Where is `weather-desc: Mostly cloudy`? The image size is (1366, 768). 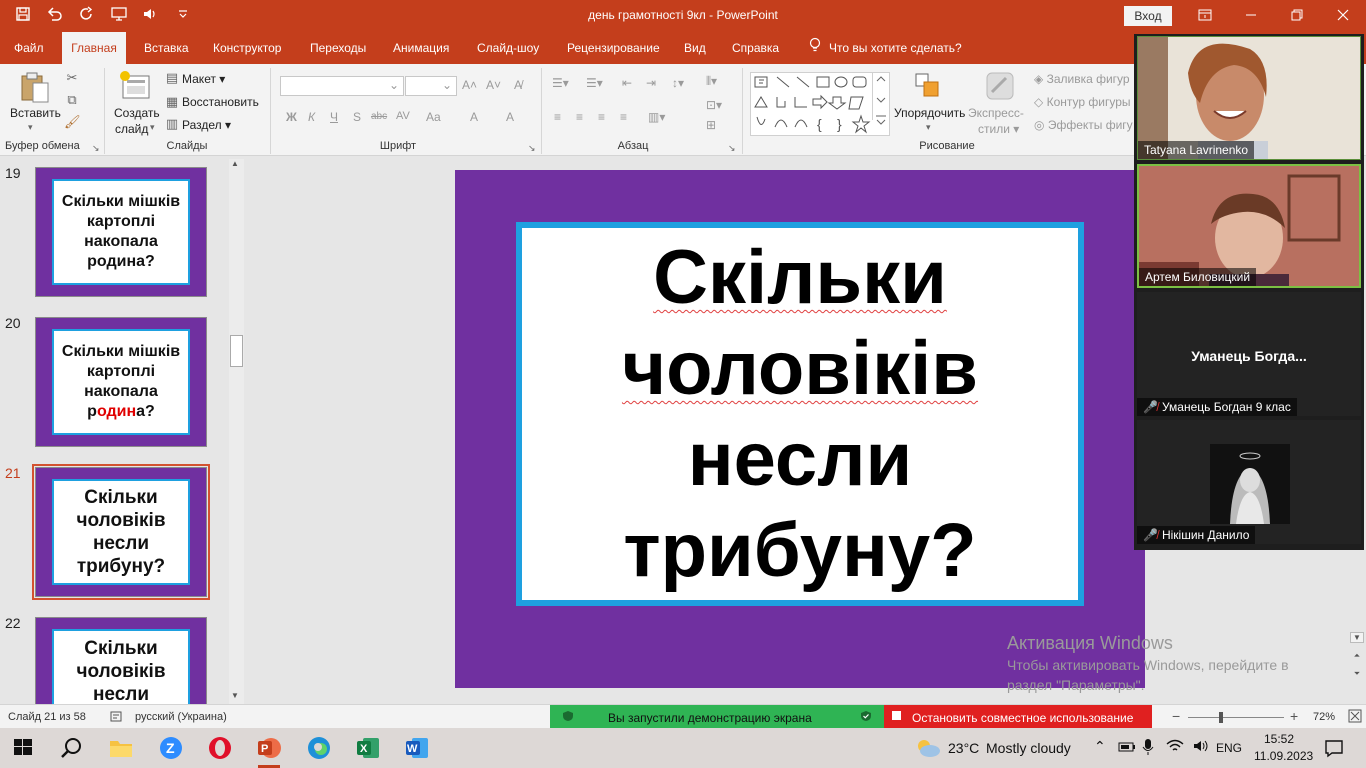 weather-desc: Mostly cloudy is located at coordinates (1028, 748).